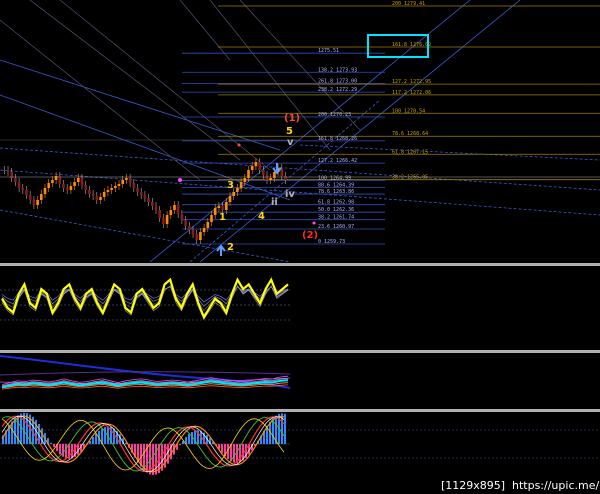 This screenshot has height=494, width=600. What do you see at coordinates (411, 82) in the screenshot?
I see `fib-level-label: 127.2 1272.95` at bounding box center [411, 82].